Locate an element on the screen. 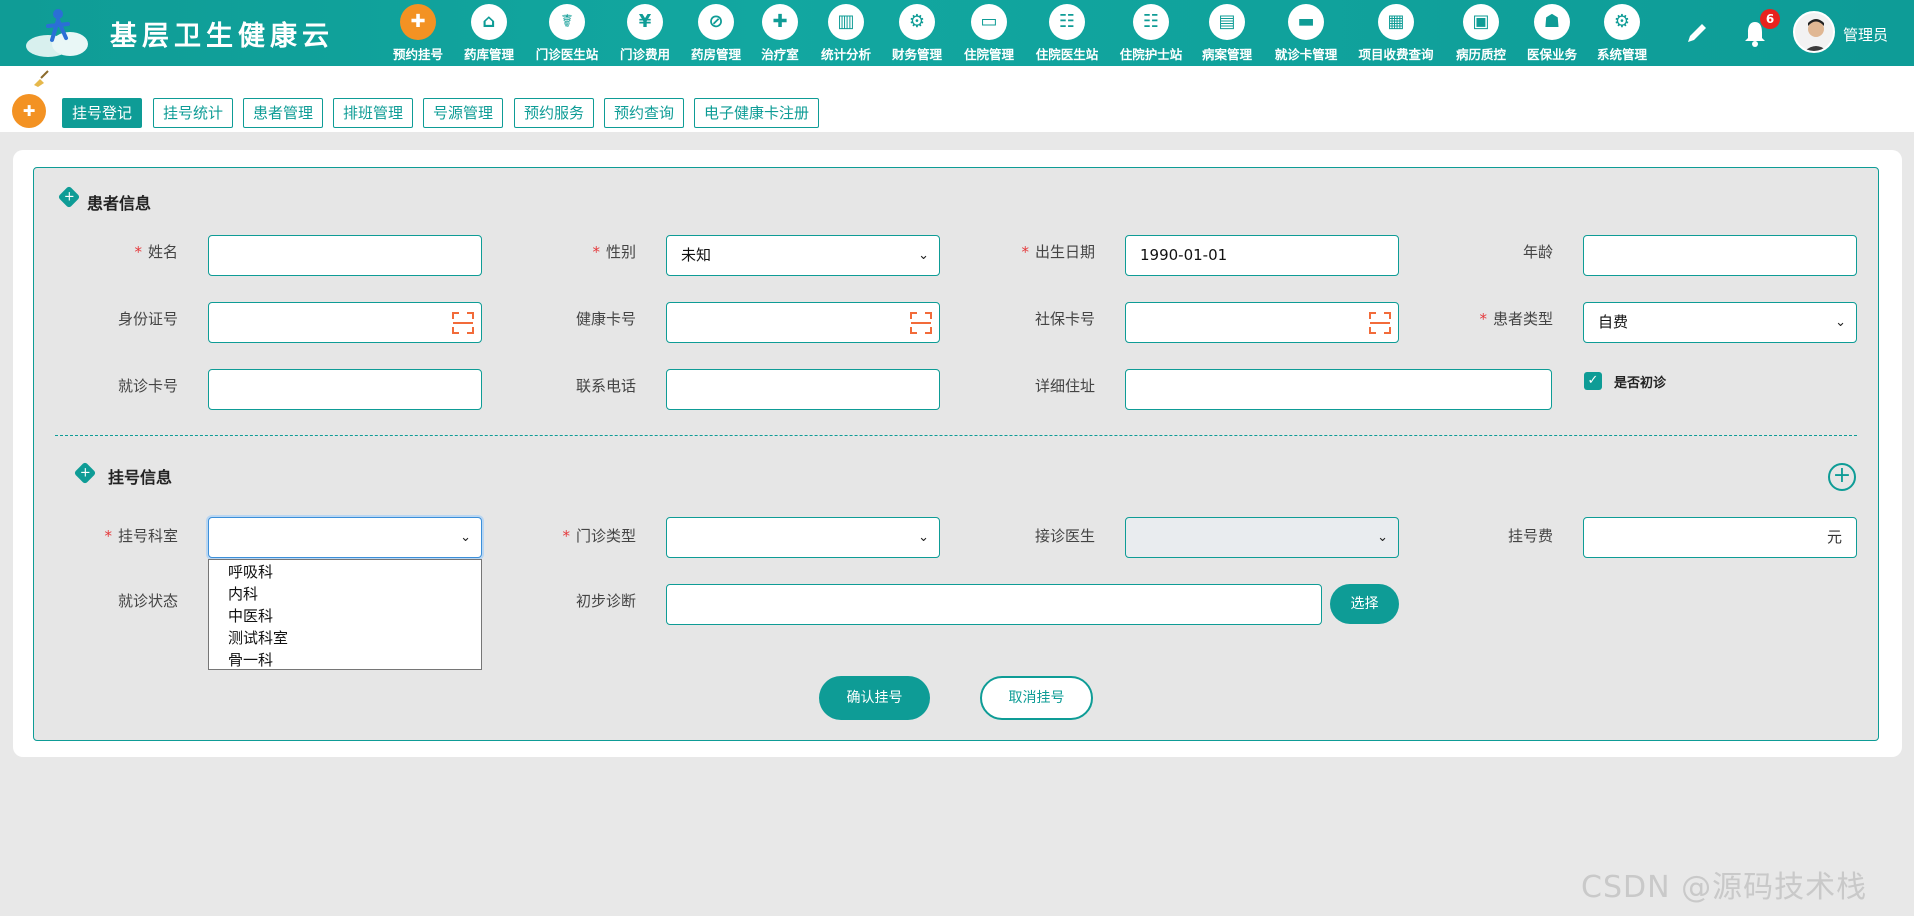 The width and height of the screenshot is (1914, 916). dropdown-option: 内科 is located at coordinates (345, 594).